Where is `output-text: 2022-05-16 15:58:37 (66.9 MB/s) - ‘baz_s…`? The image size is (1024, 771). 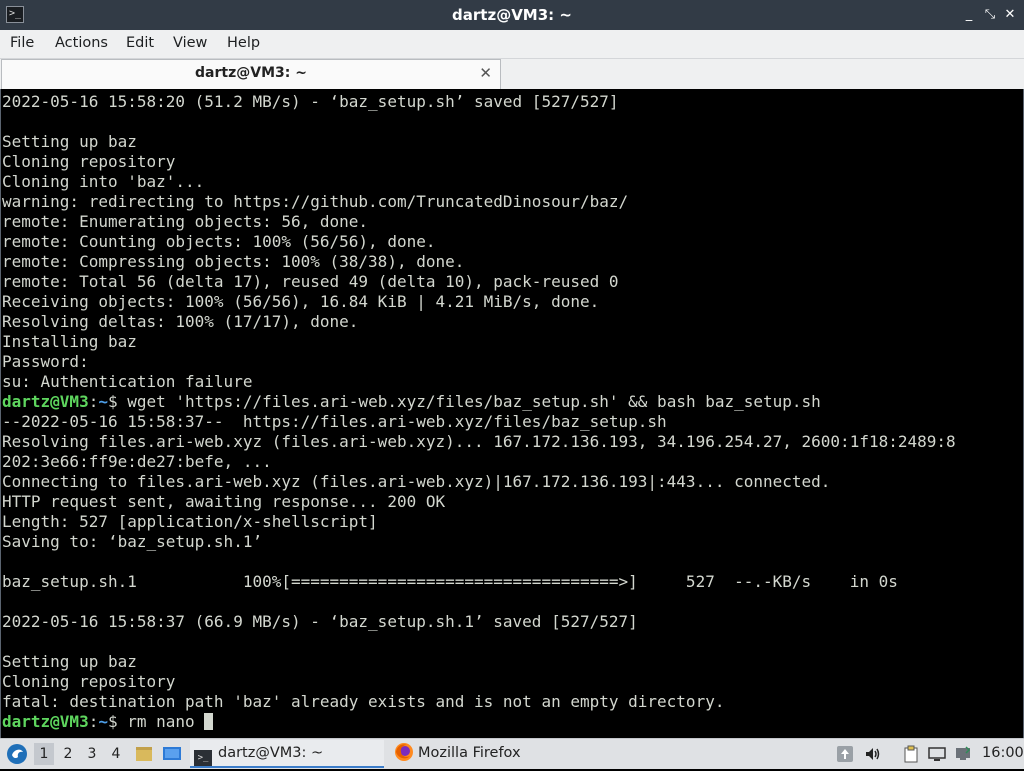 output-text: 2022-05-16 15:58:37 (66.9 MB/s) - ‘baz_s… is located at coordinates (320, 621).